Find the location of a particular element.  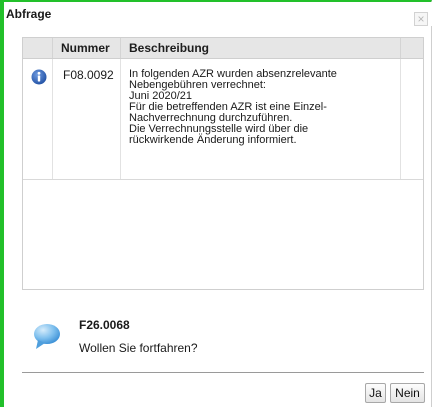

column-header-description: Beschreibung is located at coordinates (261, 48).